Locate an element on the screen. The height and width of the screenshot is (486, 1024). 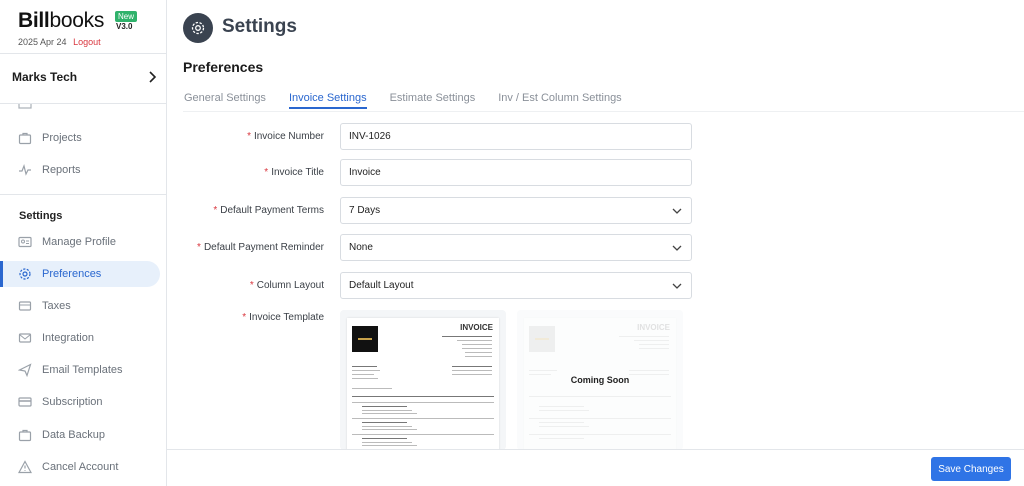
coming-soon-overlay: Coming Soon is located at coordinates (600, 380).